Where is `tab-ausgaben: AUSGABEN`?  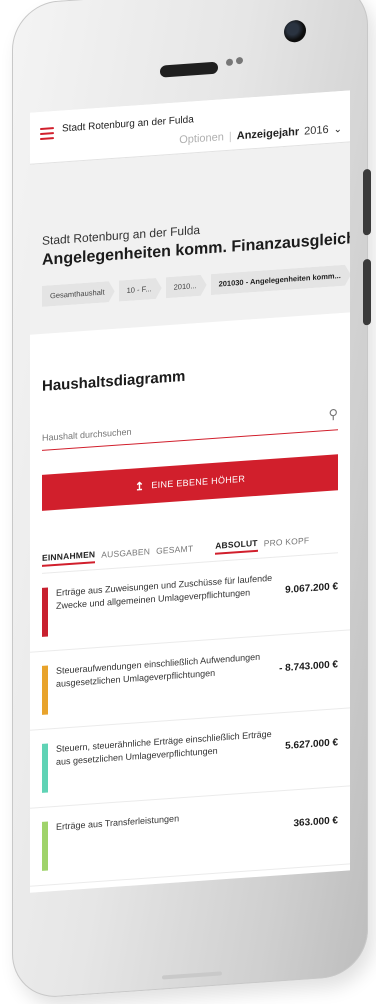 tab-ausgaben: AUSGABEN is located at coordinates (125, 553).